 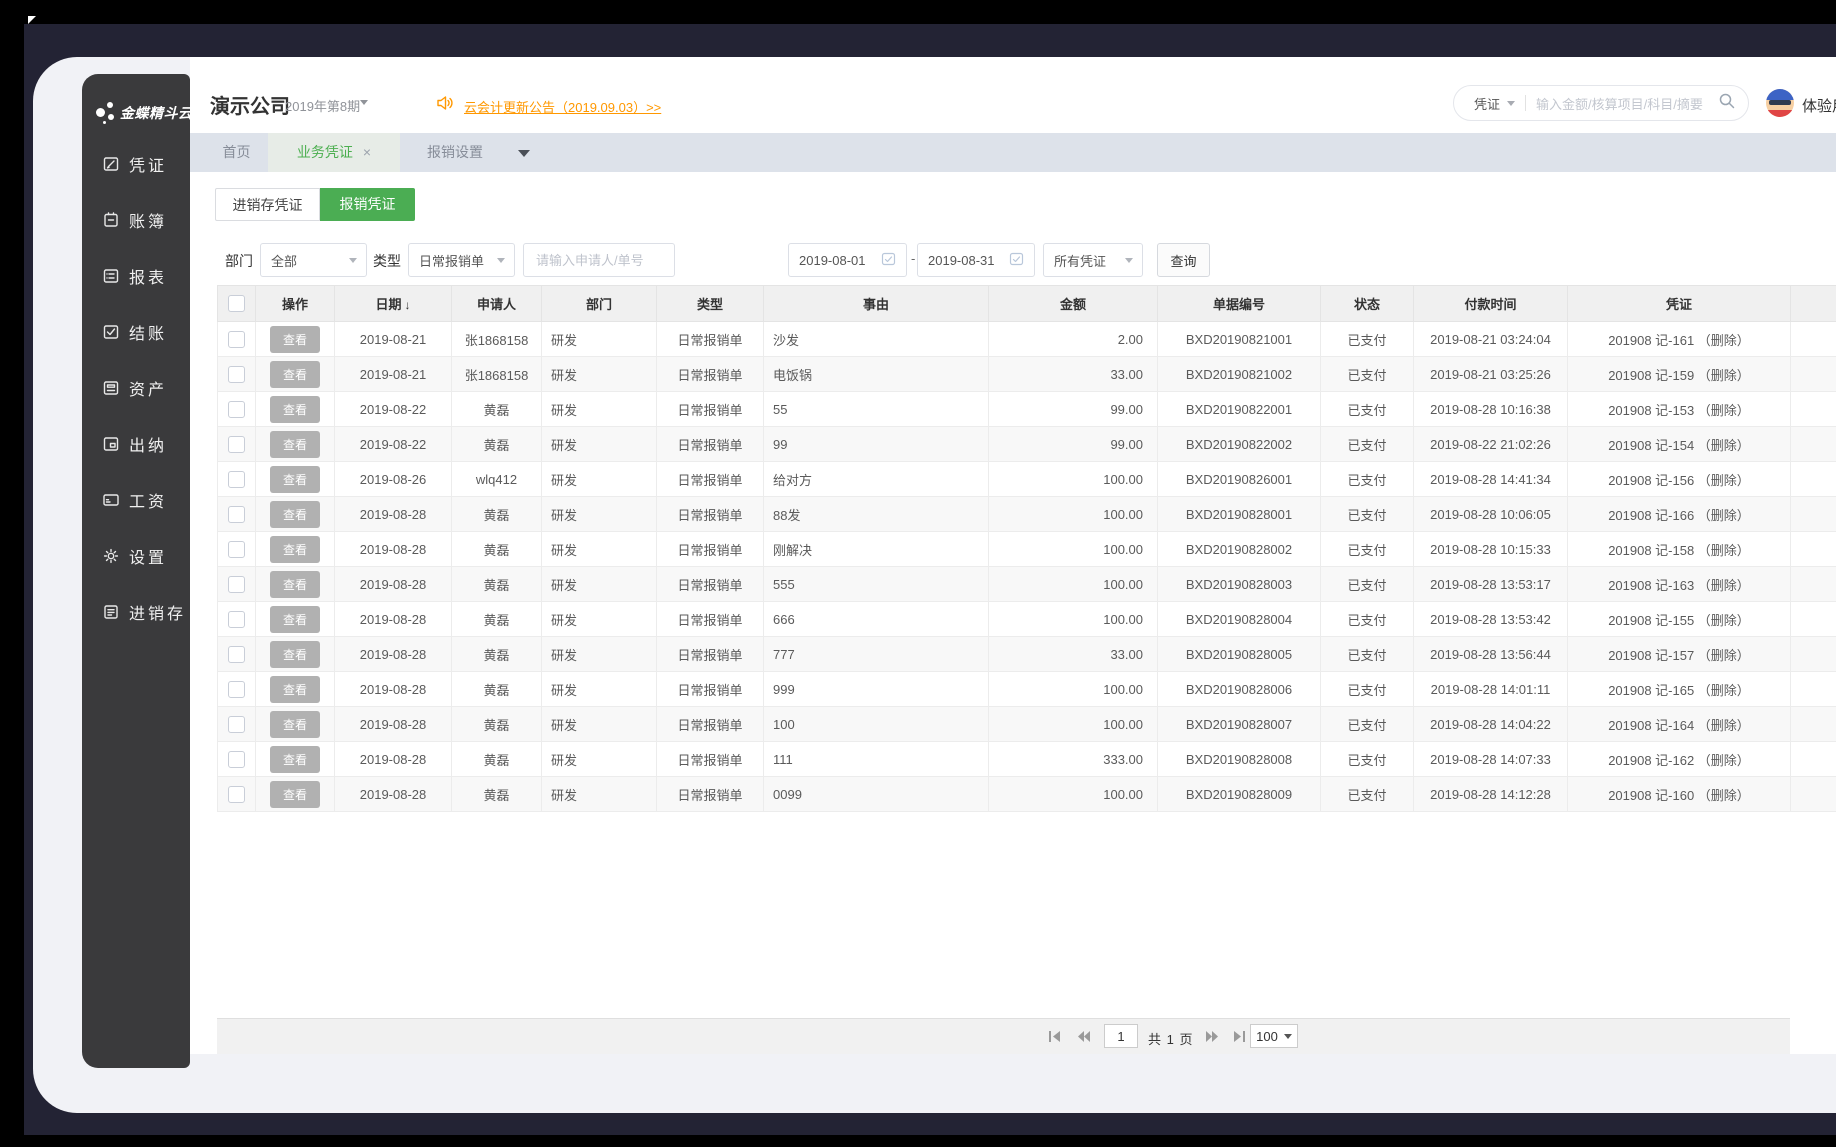 I want to click on cell-applicant: 黄磊, so click(x=496, y=409).